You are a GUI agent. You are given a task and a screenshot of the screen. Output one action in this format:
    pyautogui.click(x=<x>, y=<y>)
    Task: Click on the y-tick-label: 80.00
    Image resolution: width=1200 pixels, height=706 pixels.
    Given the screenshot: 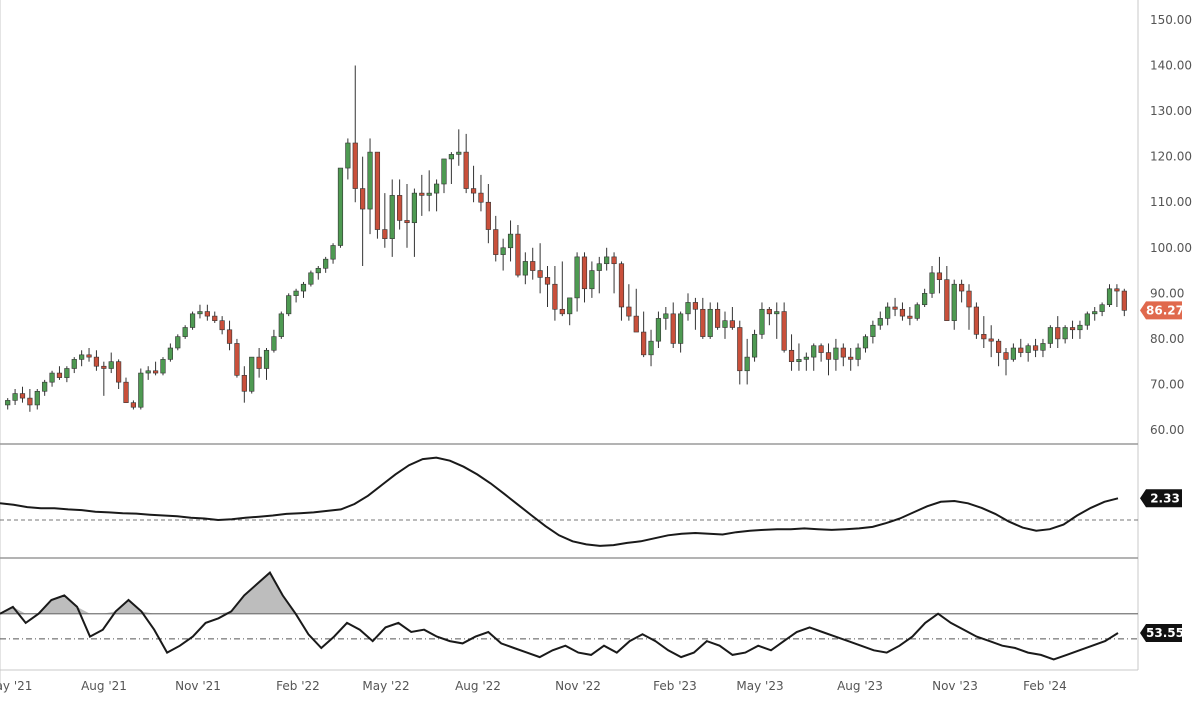 What is the action you would take?
    pyautogui.click(x=1167, y=339)
    